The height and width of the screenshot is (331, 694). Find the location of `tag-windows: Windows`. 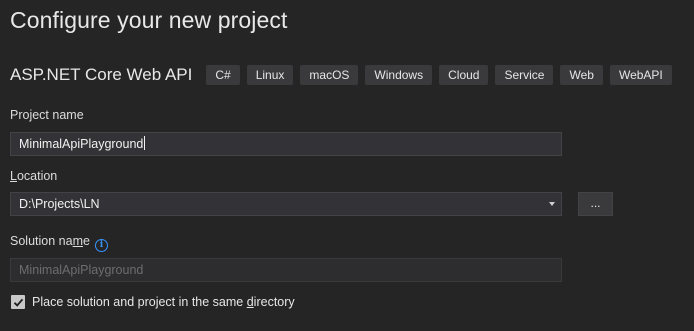

tag-windows: Windows is located at coordinates (399, 75).